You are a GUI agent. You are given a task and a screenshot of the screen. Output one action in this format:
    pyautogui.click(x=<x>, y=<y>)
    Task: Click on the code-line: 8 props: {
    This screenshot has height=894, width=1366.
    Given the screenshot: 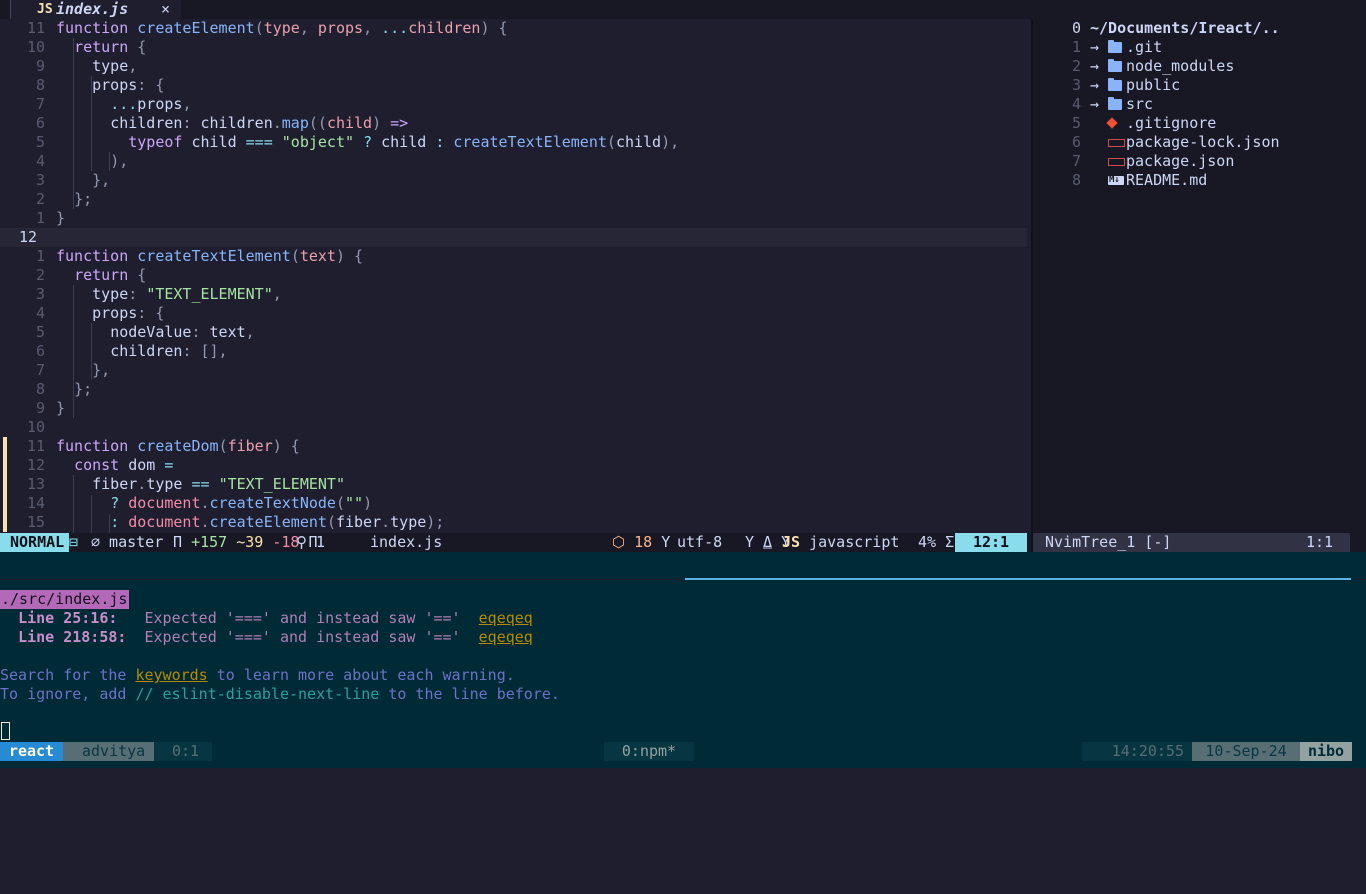 What is the action you would take?
    pyautogui.click(x=515, y=85)
    